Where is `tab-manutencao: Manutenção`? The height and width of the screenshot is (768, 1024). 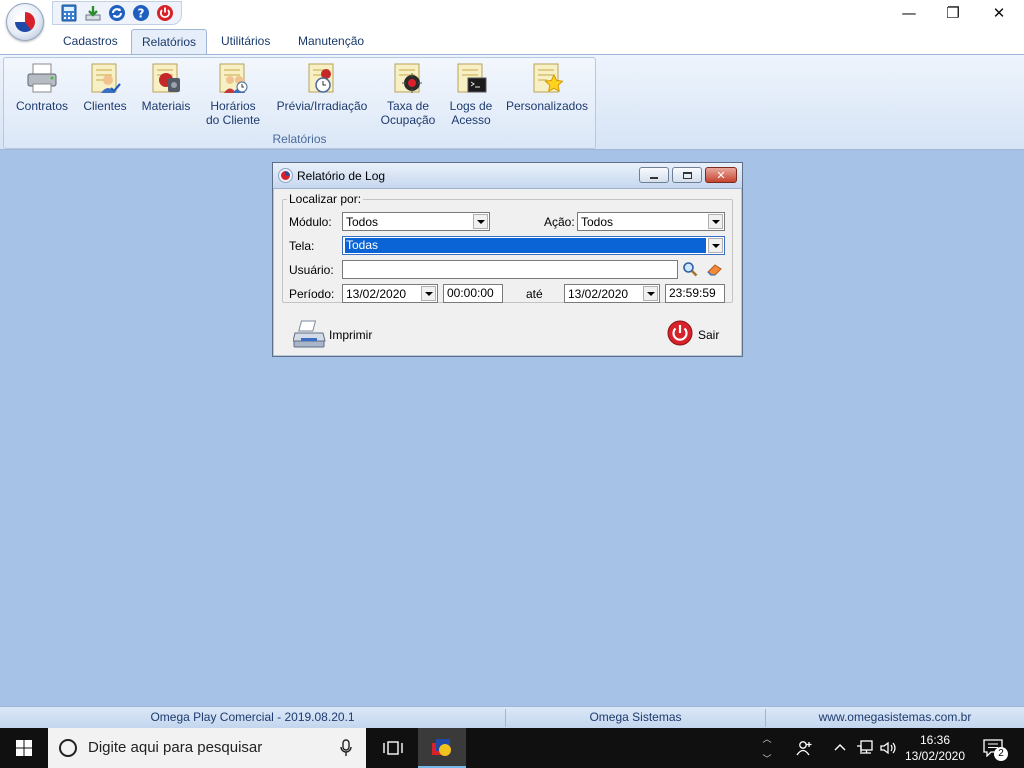
tab-manutencao: Manutenção is located at coordinates (331, 42).